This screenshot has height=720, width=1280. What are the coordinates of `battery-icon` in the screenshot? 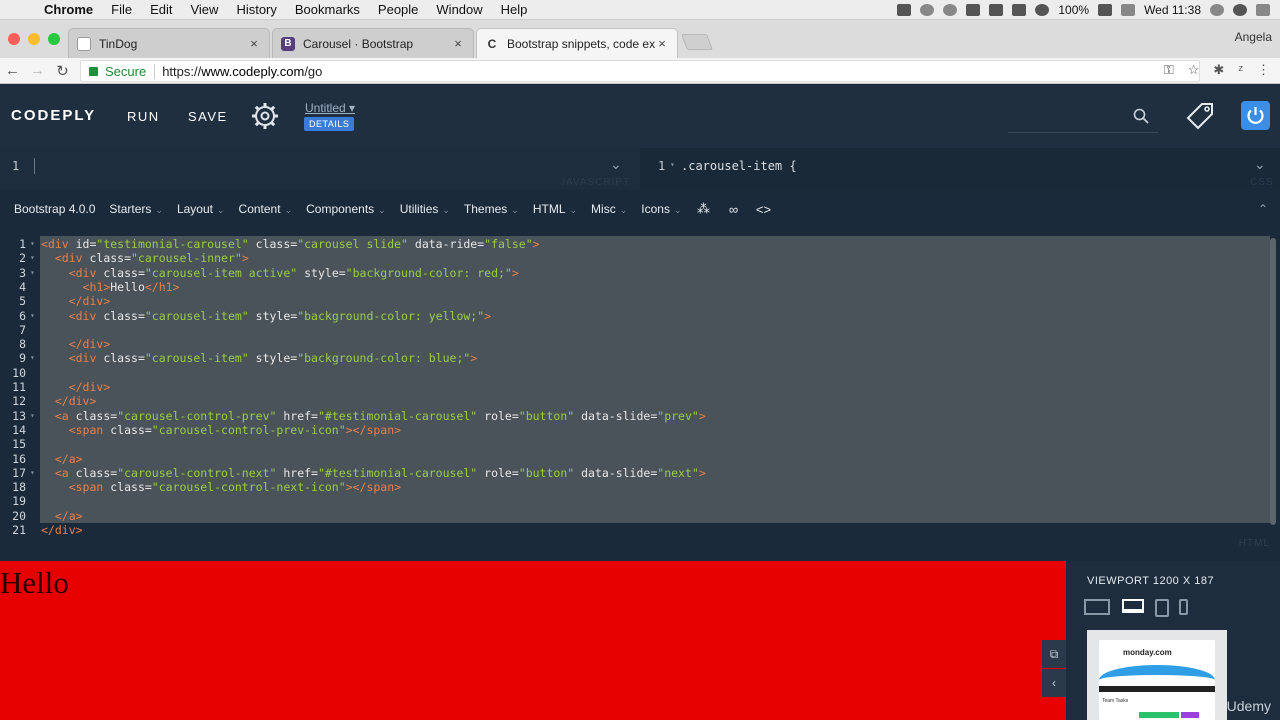 It's located at (1105, 9).